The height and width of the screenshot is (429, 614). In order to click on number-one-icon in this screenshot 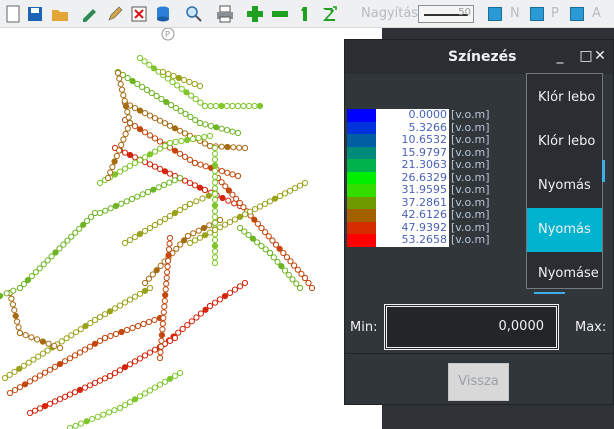, I will do `click(305, 14)`.